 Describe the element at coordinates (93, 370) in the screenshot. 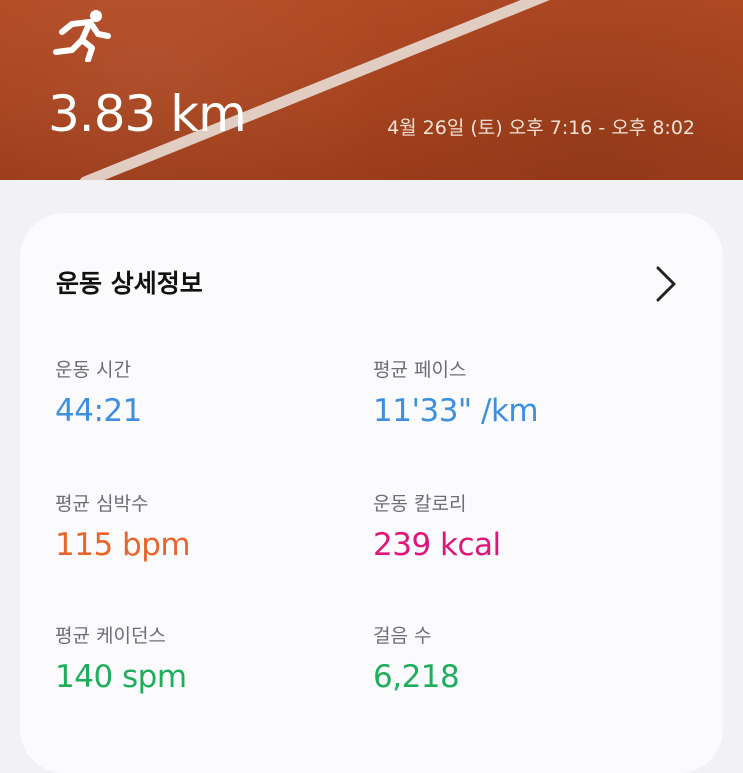

I see `stat-label: 운동 시간` at that location.